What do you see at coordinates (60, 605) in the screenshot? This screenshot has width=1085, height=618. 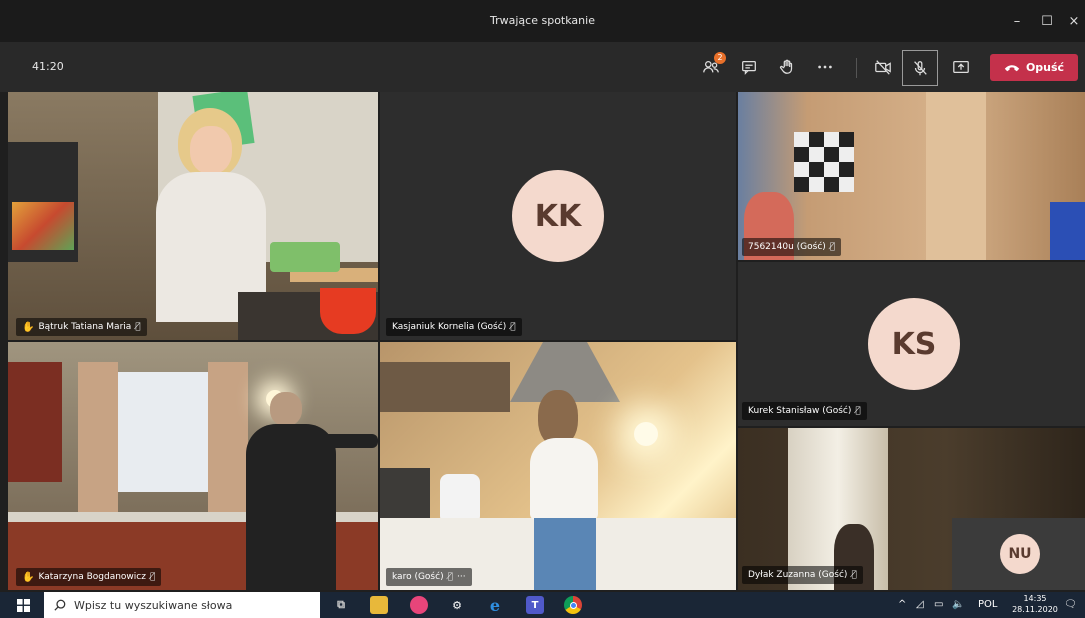 I see `search-icon` at bounding box center [60, 605].